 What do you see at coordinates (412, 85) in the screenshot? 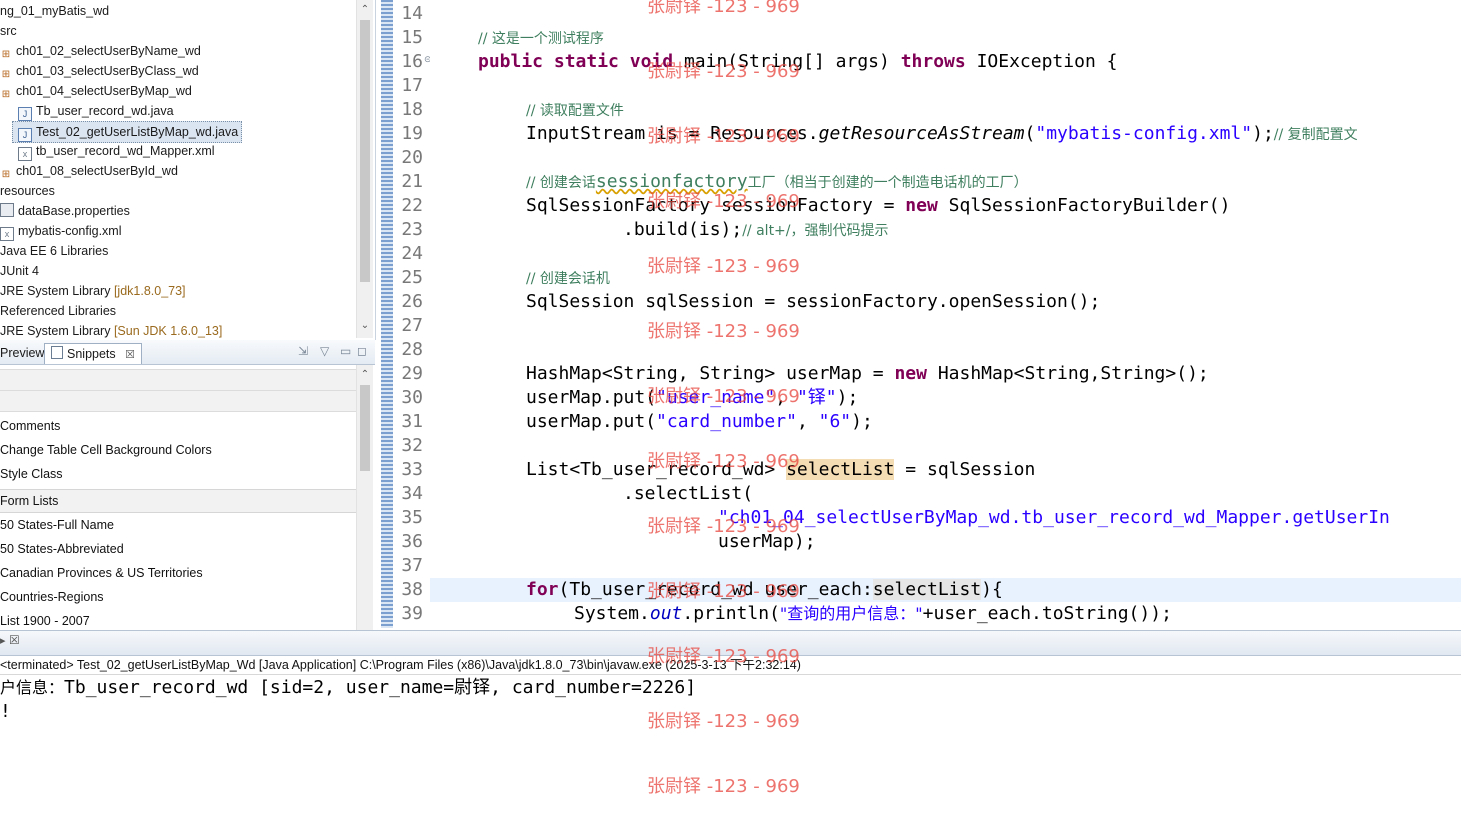
I see `line-number: 17` at bounding box center [412, 85].